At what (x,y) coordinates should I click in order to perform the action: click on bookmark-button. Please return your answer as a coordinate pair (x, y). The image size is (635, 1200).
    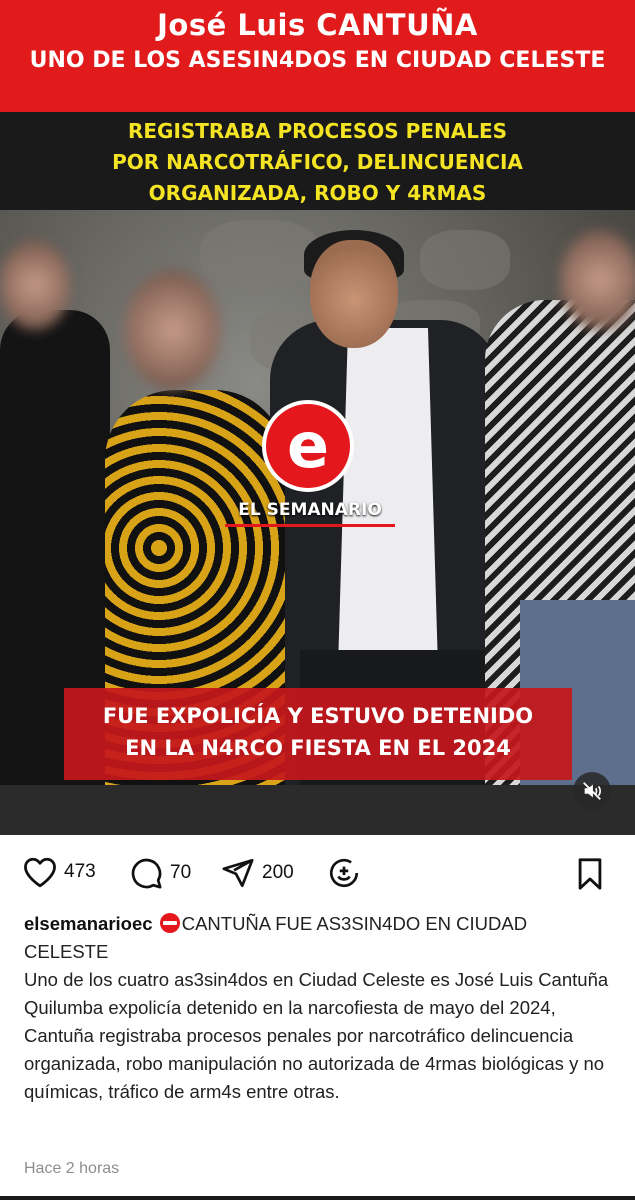
    Looking at the image, I should click on (590, 874).